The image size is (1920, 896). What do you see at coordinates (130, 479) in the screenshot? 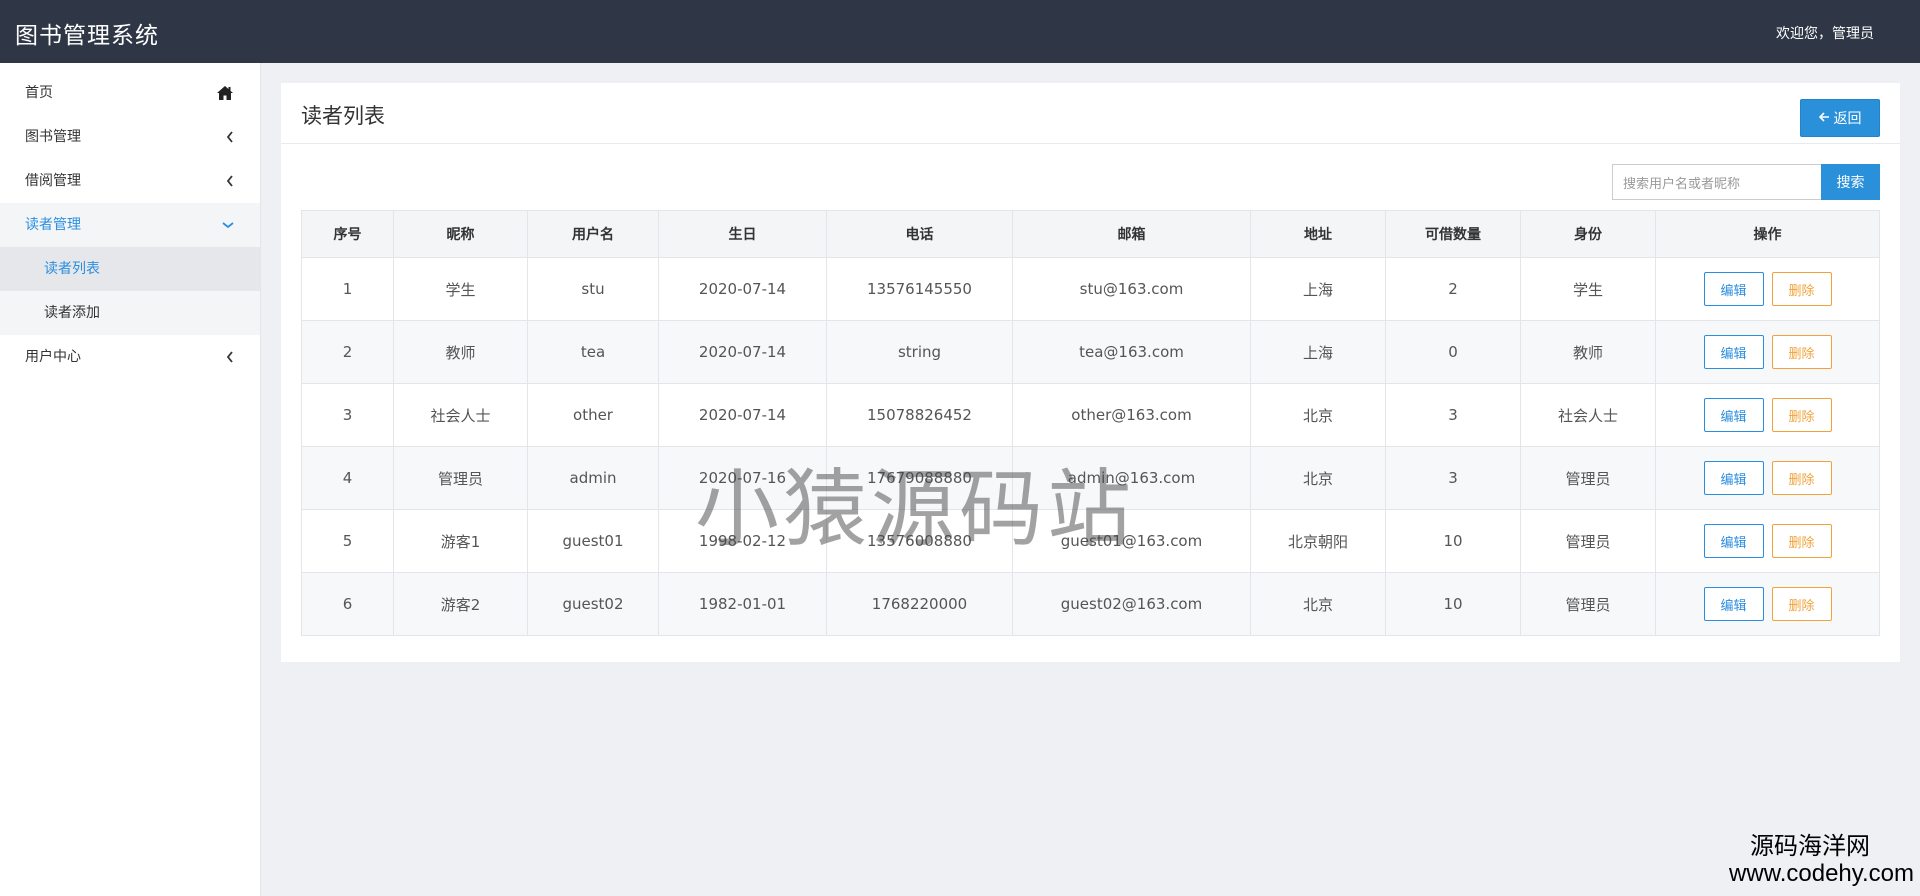
I see `sidebar: 首页 图书管理 借阅管理 读者管理 读者列表 读者添加 用户中心` at bounding box center [130, 479].